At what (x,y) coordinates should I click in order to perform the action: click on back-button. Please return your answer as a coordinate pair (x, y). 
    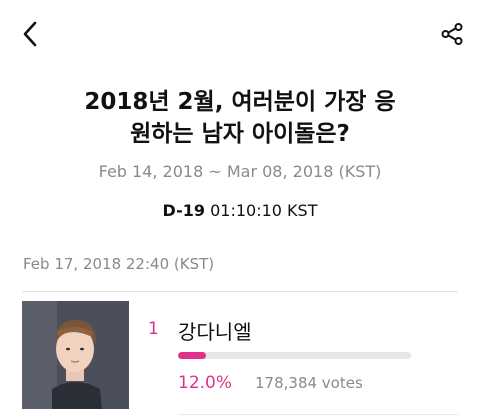
    Looking at the image, I should click on (30, 34).